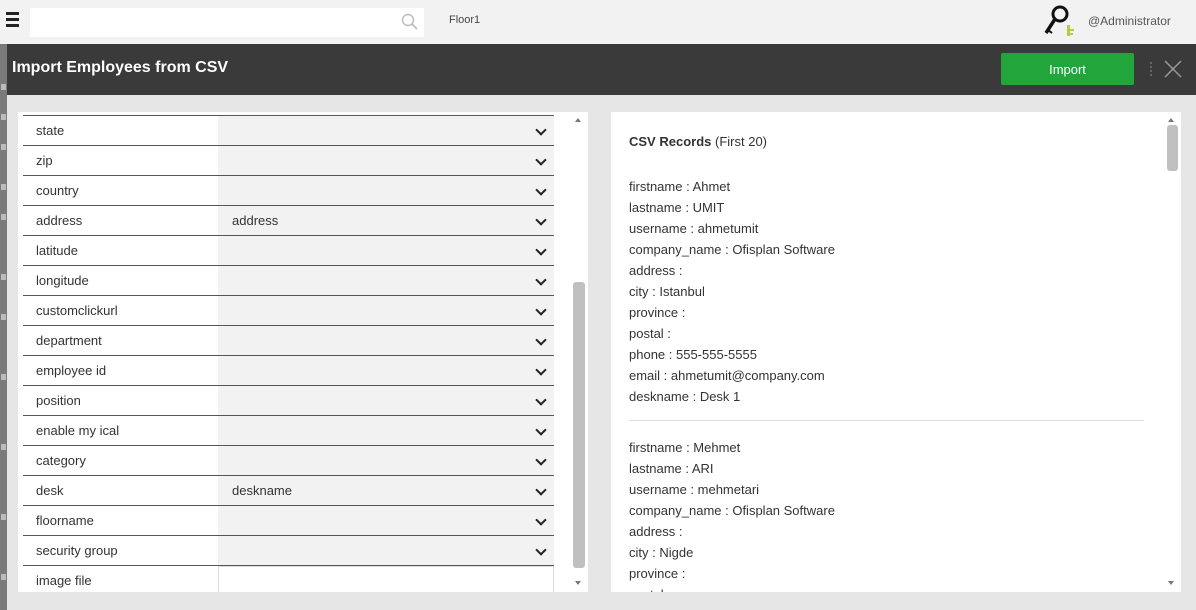 This screenshot has width=1196, height=610. I want to click on side-strip, so click(3, 327).